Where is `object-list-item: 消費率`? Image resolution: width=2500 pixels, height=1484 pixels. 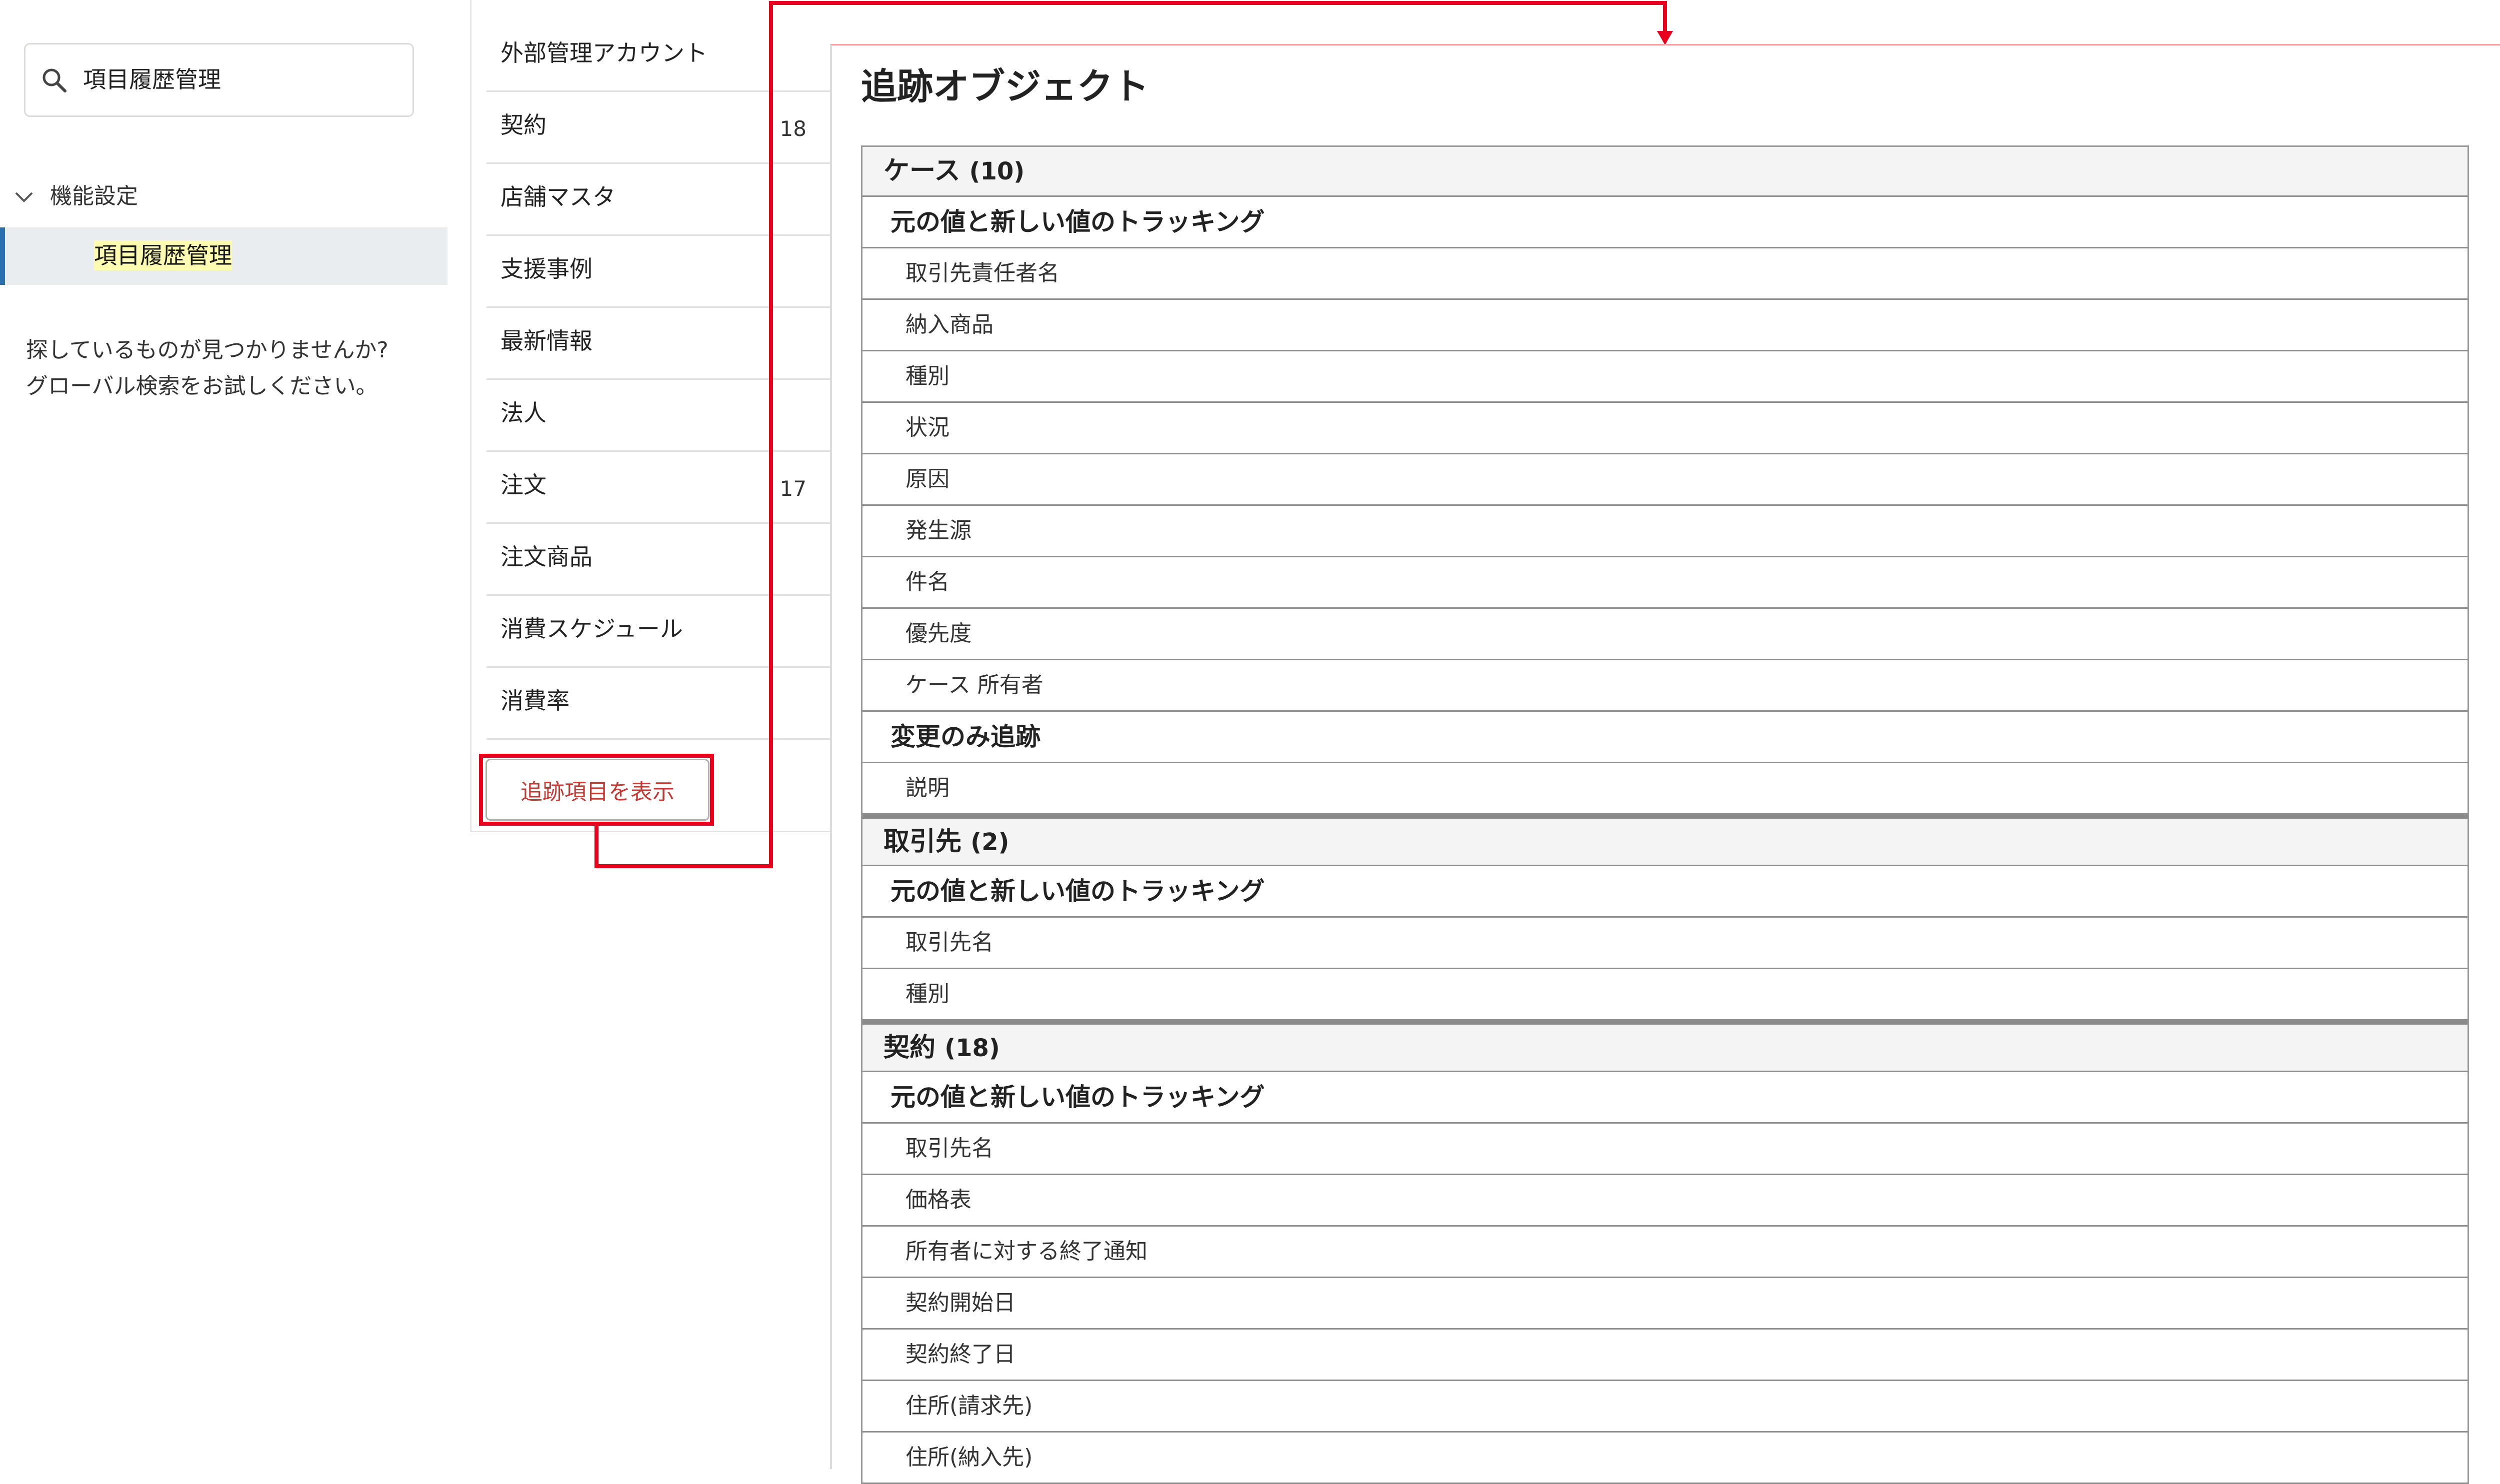 object-list-item: 消費率 is located at coordinates (659, 704).